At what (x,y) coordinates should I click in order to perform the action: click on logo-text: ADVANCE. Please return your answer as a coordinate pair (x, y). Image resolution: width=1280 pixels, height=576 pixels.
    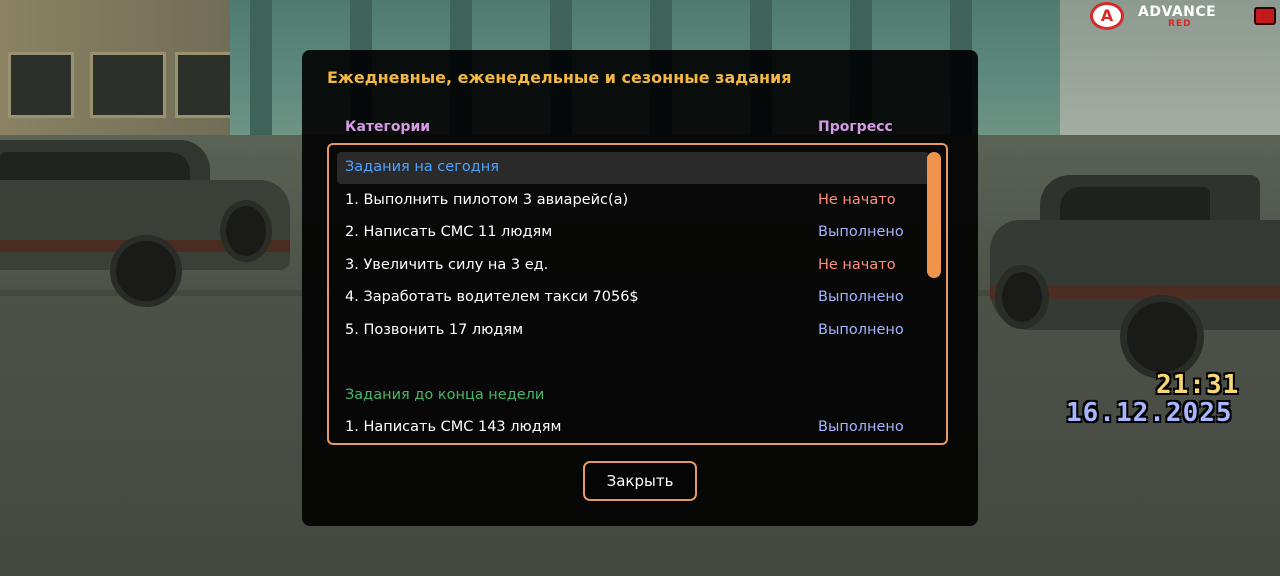
    Looking at the image, I should click on (1177, 12).